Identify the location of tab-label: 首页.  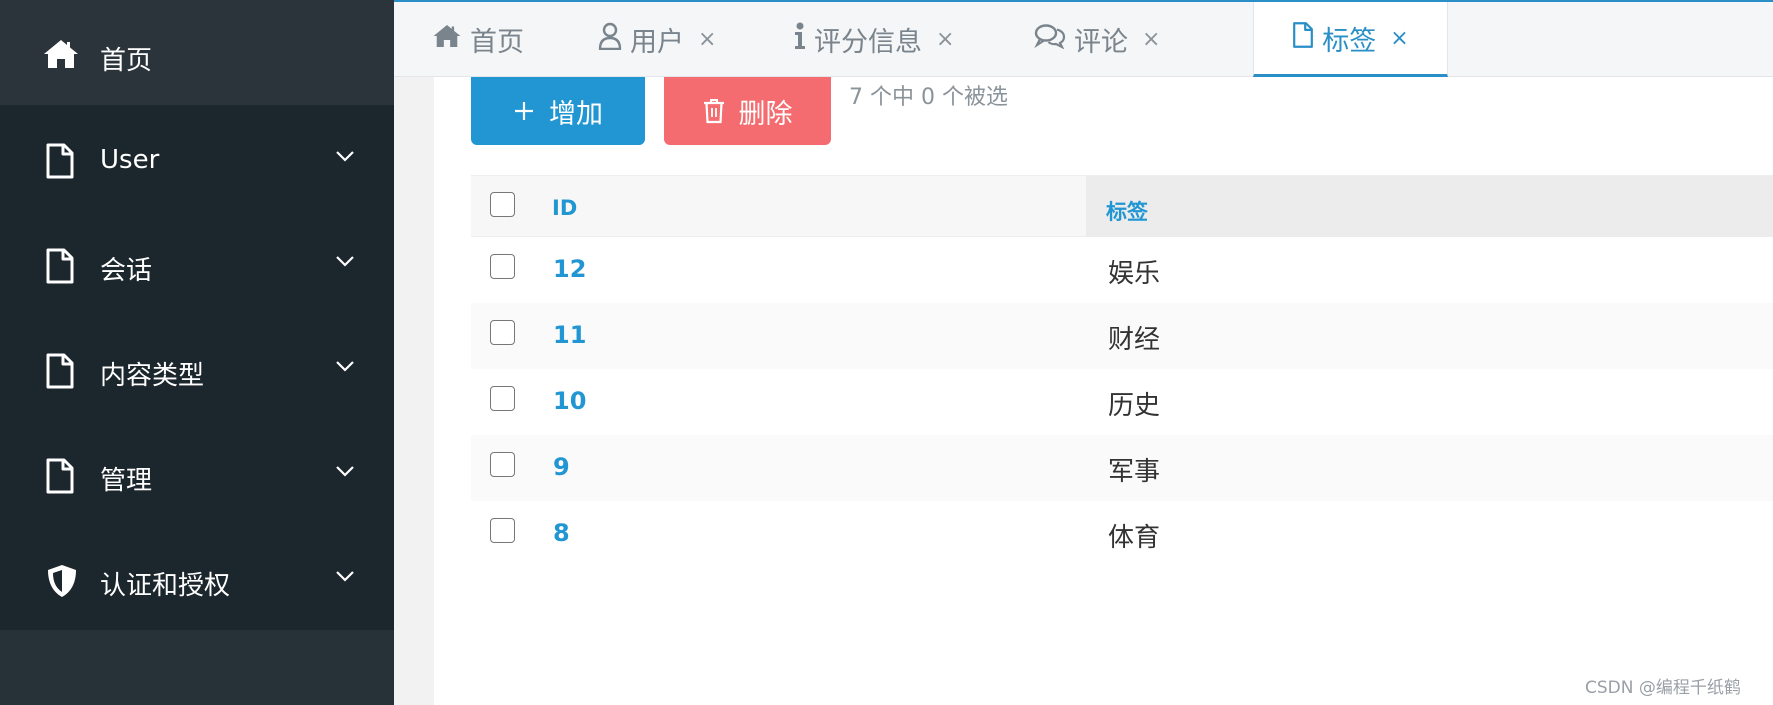
(497, 42).